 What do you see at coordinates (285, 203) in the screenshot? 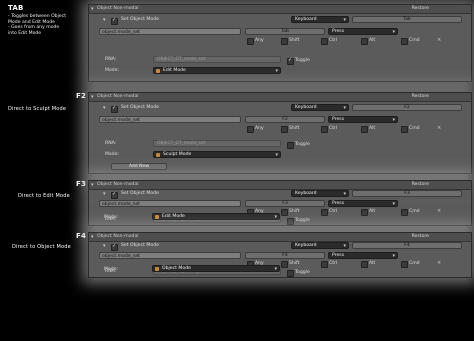
I see `key-field: F3` at bounding box center [285, 203].